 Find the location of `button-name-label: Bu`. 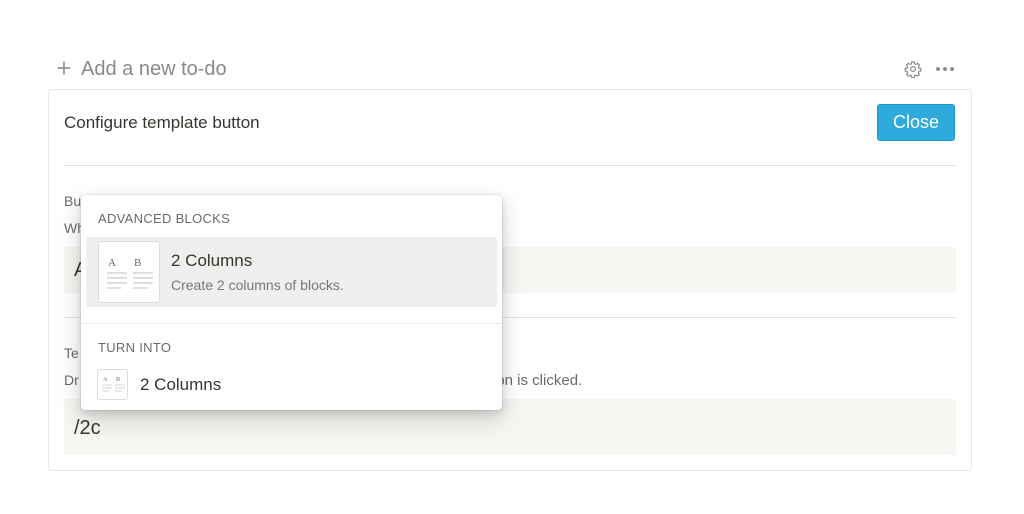

button-name-label: Bu is located at coordinates (73, 201).